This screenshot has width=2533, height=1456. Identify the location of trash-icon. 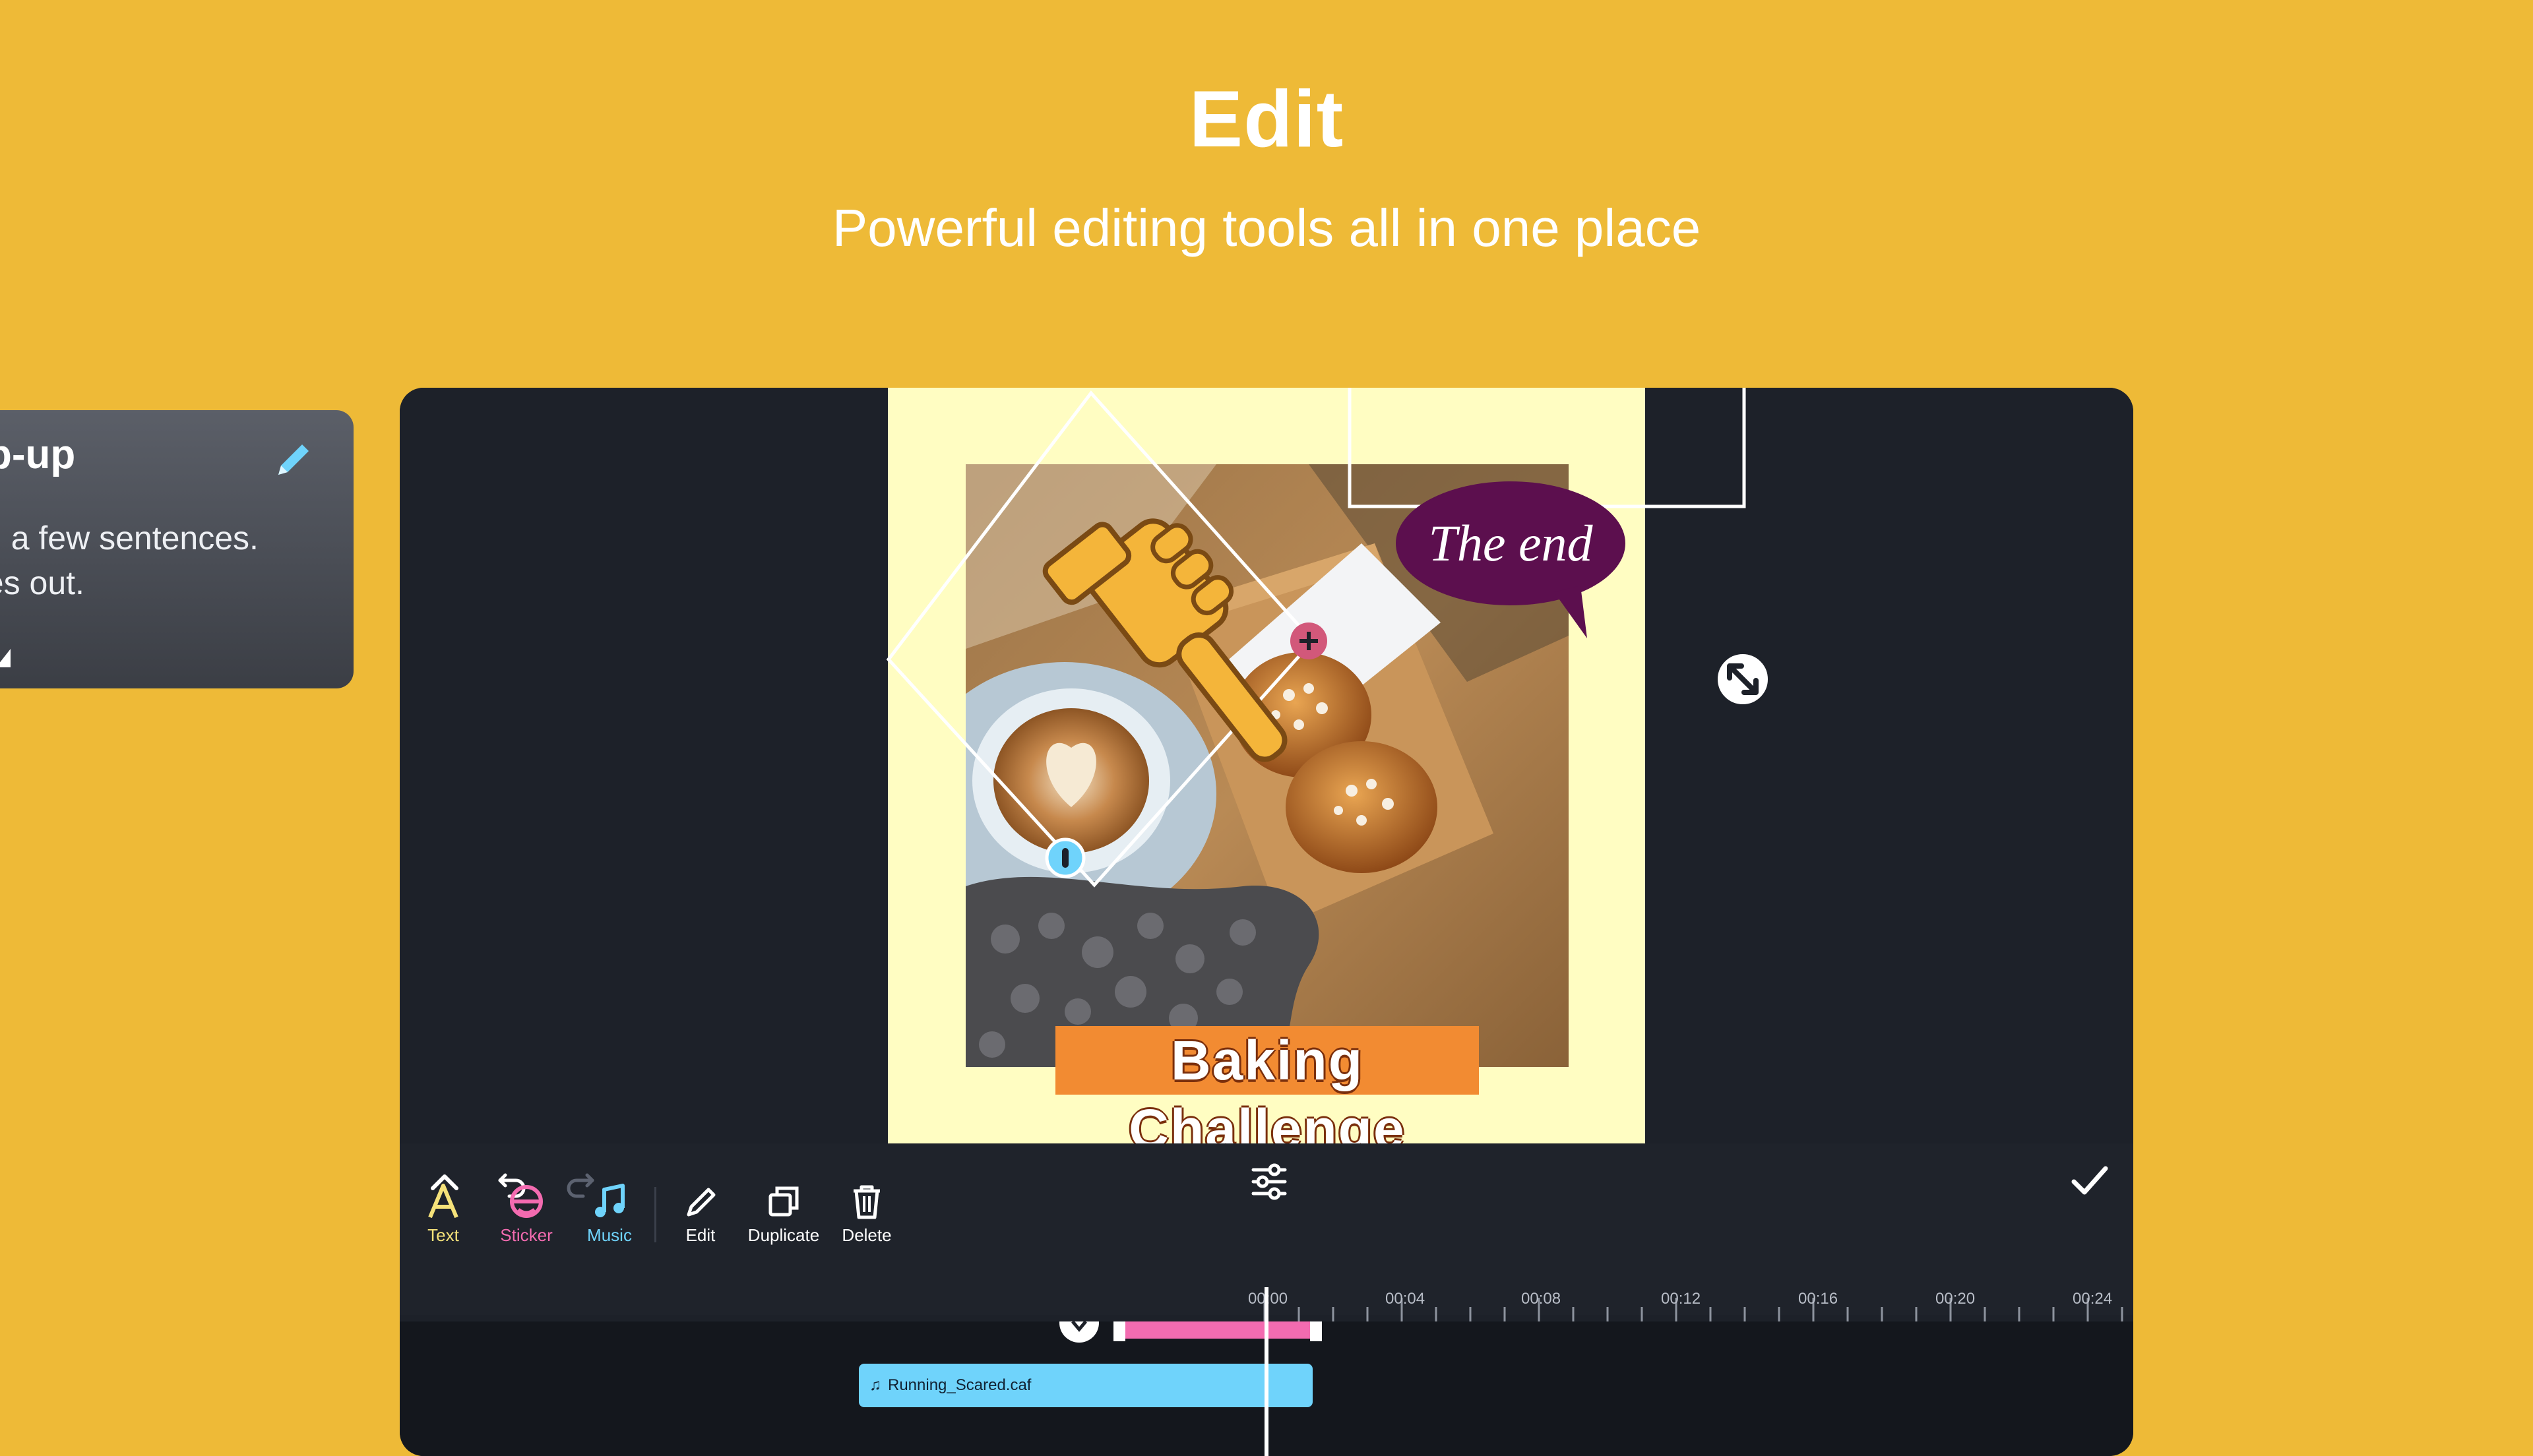
(867, 1202).